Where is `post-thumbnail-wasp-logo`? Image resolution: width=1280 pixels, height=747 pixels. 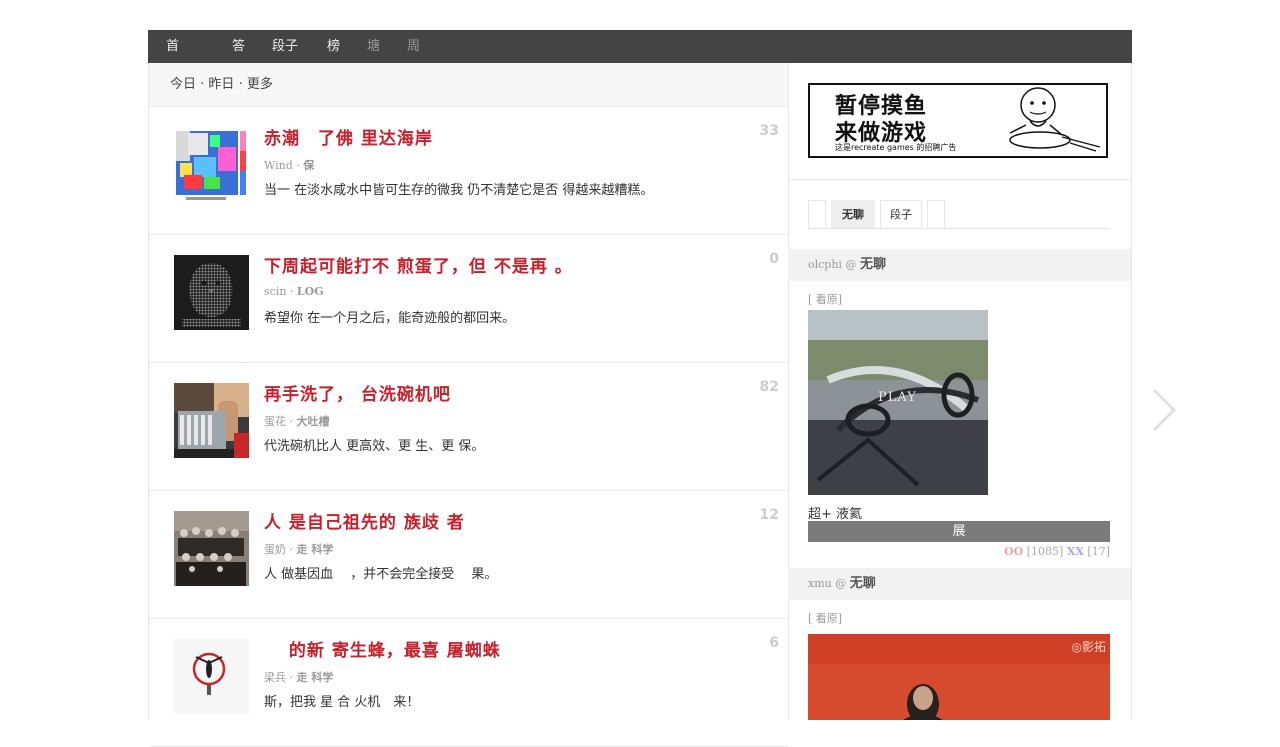
post-thumbnail-wasp-logo is located at coordinates (211, 676).